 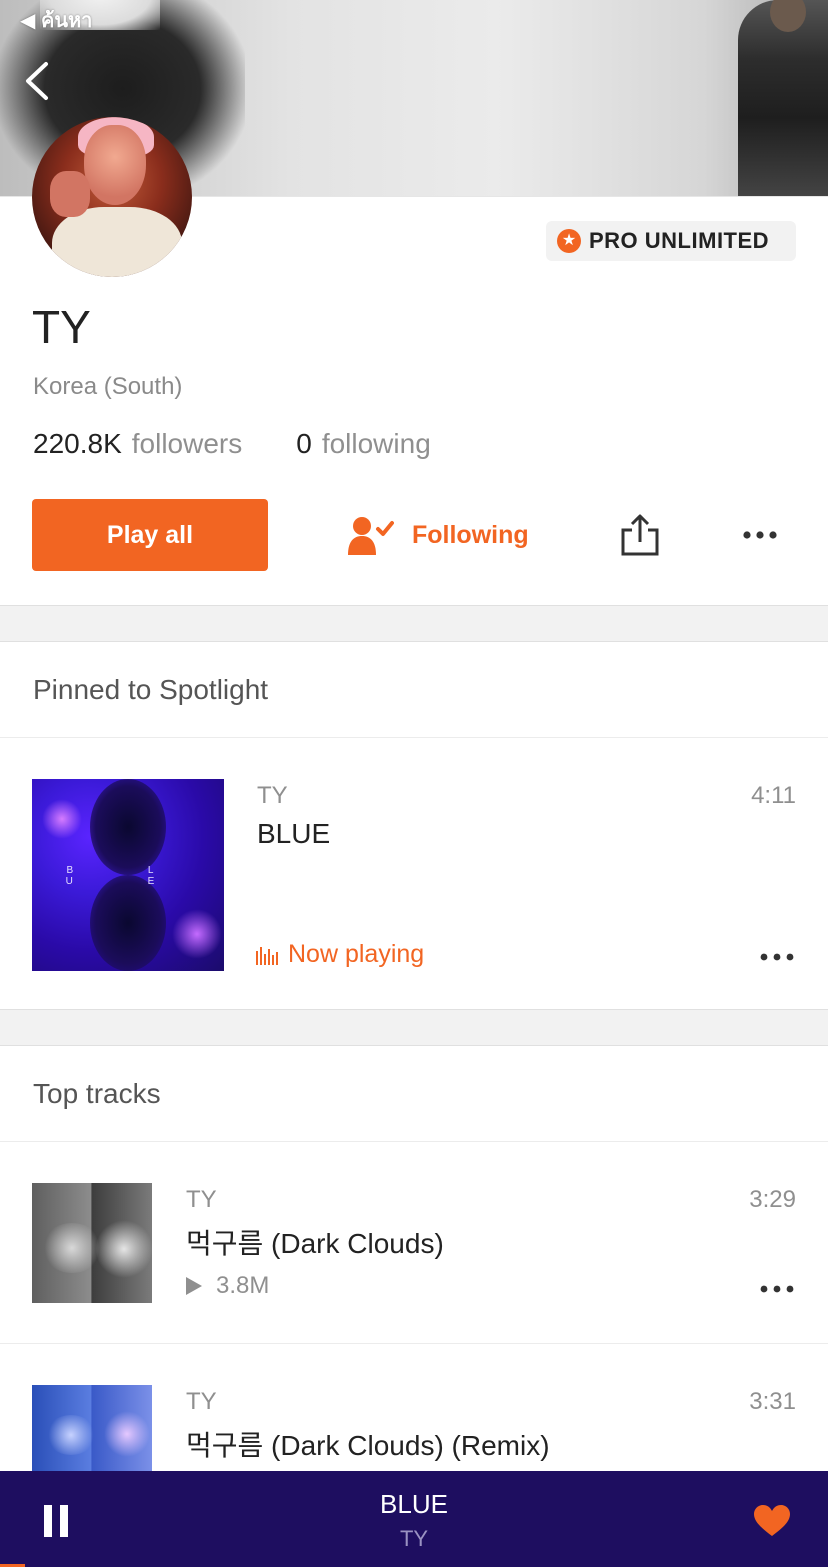 What do you see at coordinates (376, 443) in the screenshot?
I see `following-label: following` at bounding box center [376, 443].